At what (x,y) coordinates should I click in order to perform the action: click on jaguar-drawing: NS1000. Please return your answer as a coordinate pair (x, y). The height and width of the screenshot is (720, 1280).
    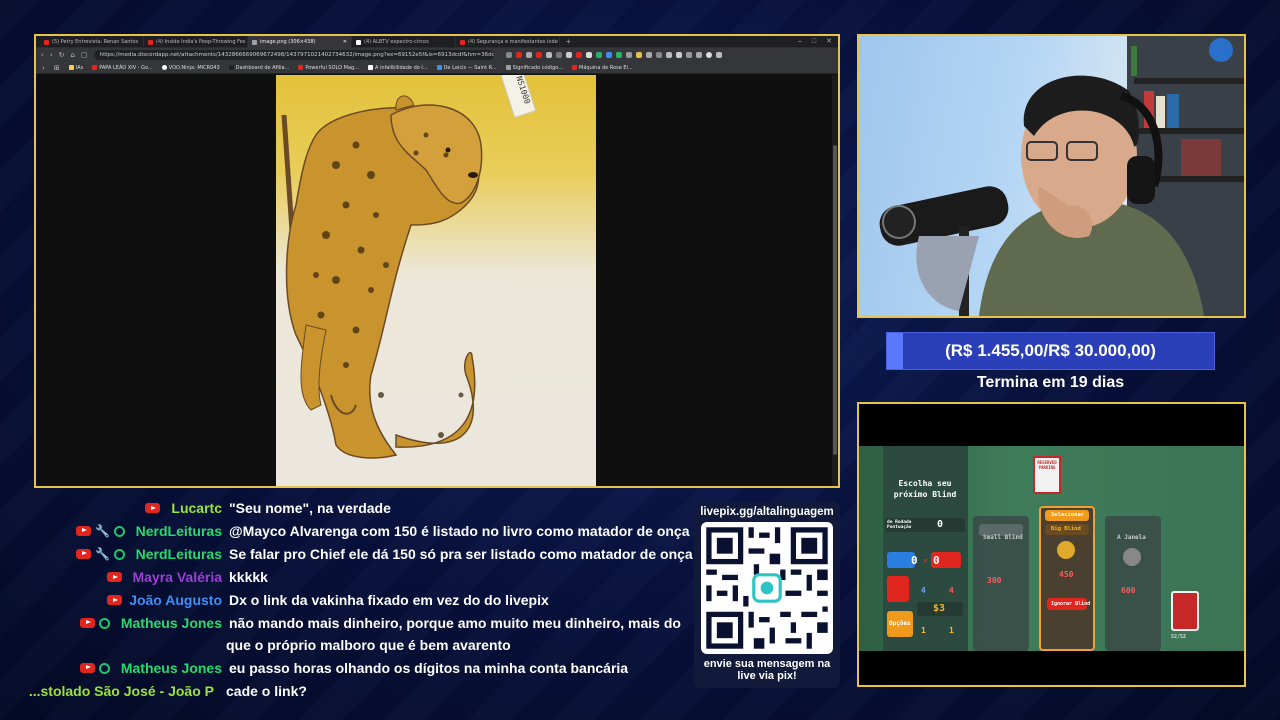
    Looking at the image, I should click on (409, 267).